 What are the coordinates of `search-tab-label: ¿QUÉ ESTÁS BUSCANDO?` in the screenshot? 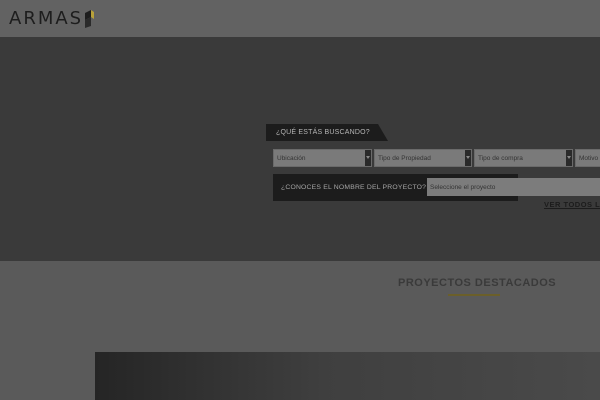 It's located at (323, 132).